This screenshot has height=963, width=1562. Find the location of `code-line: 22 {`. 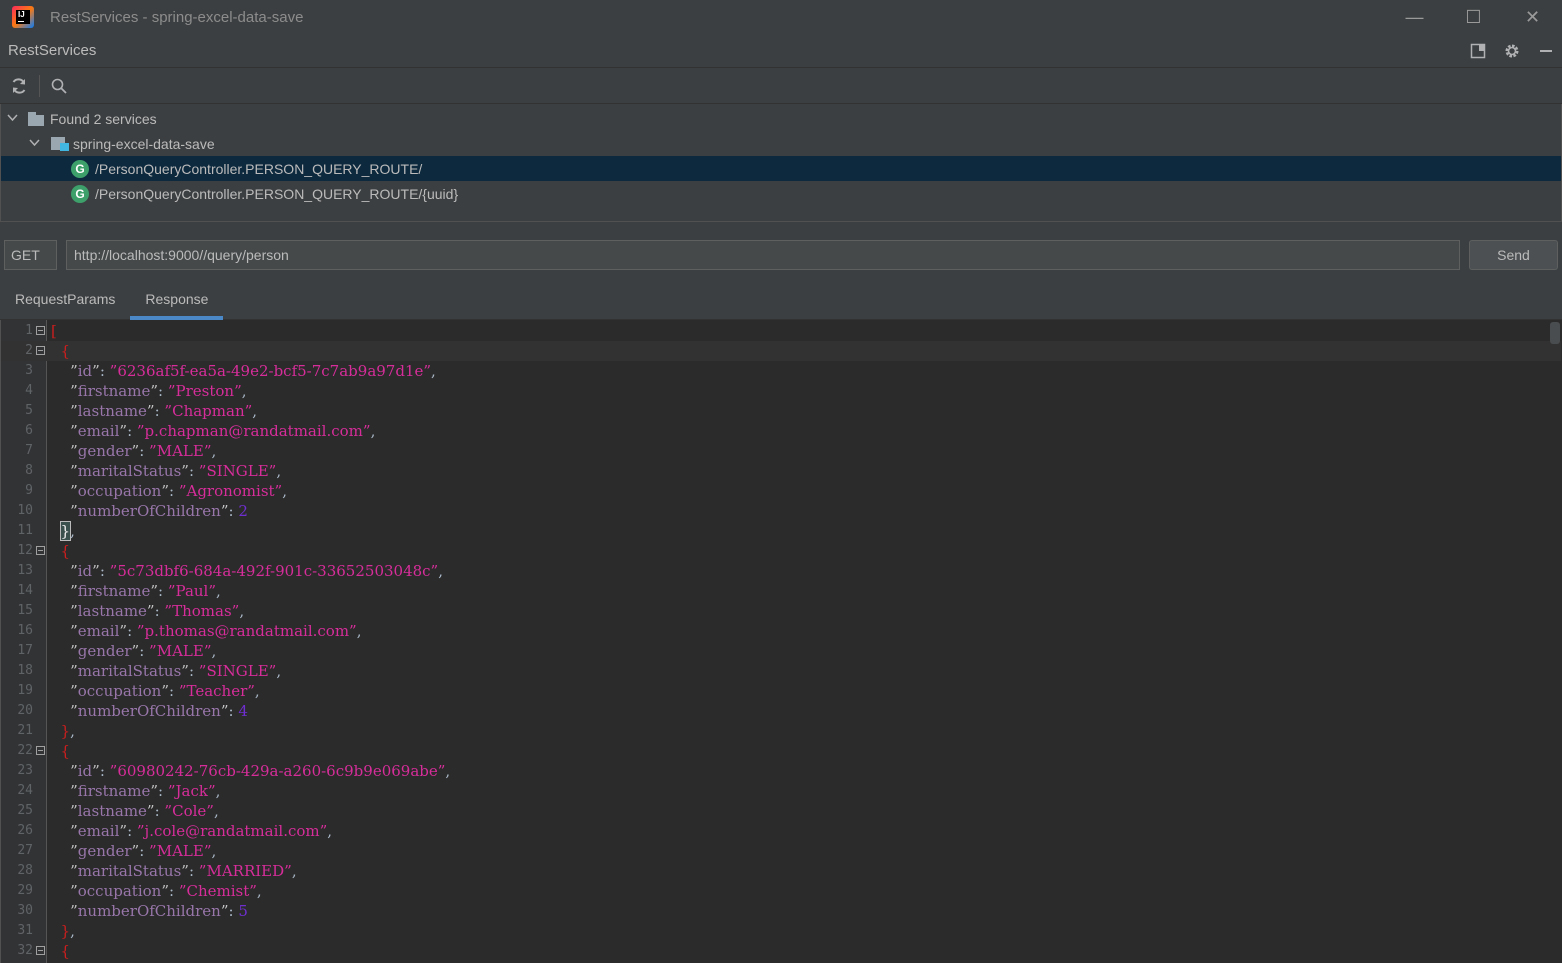

code-line: 22 { is located at coordinates (781, 751).